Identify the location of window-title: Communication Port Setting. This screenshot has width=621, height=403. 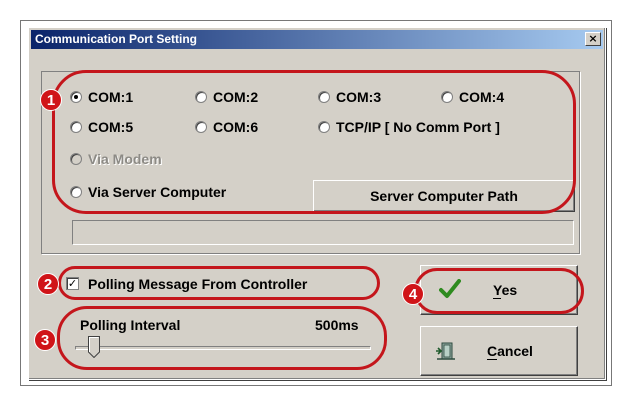
(116, 39).